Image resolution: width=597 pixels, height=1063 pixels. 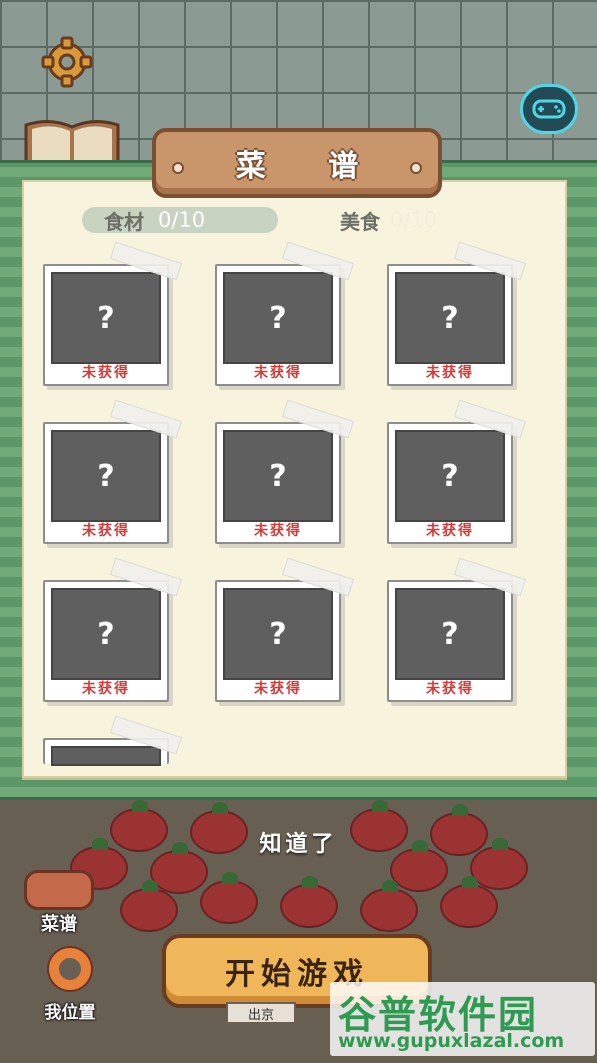 I want to click on ingredients-value: 0/10, so click(x=182, y=220).